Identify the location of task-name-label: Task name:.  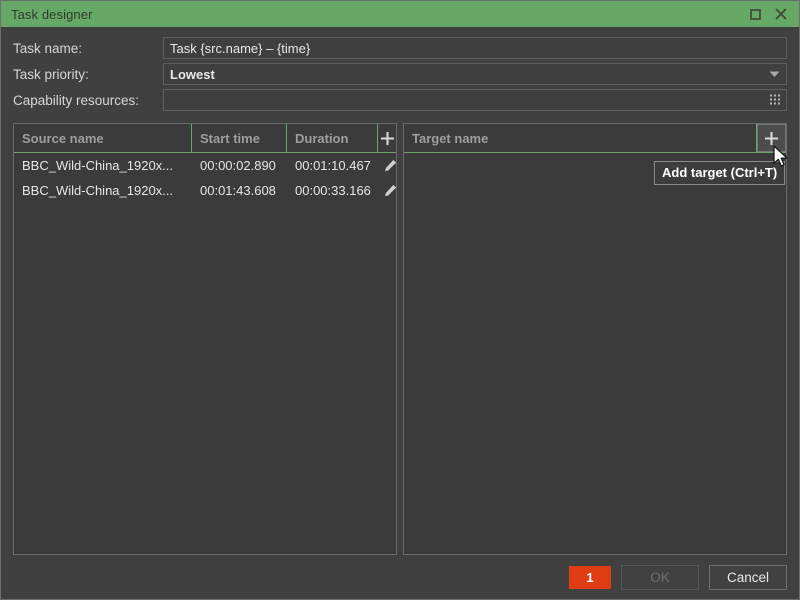
(48, 48).